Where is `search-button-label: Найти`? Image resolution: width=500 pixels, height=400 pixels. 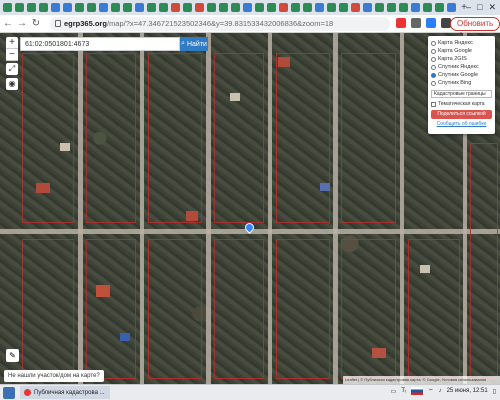 search-button-label: Найти is located at coordinates (196, 44).